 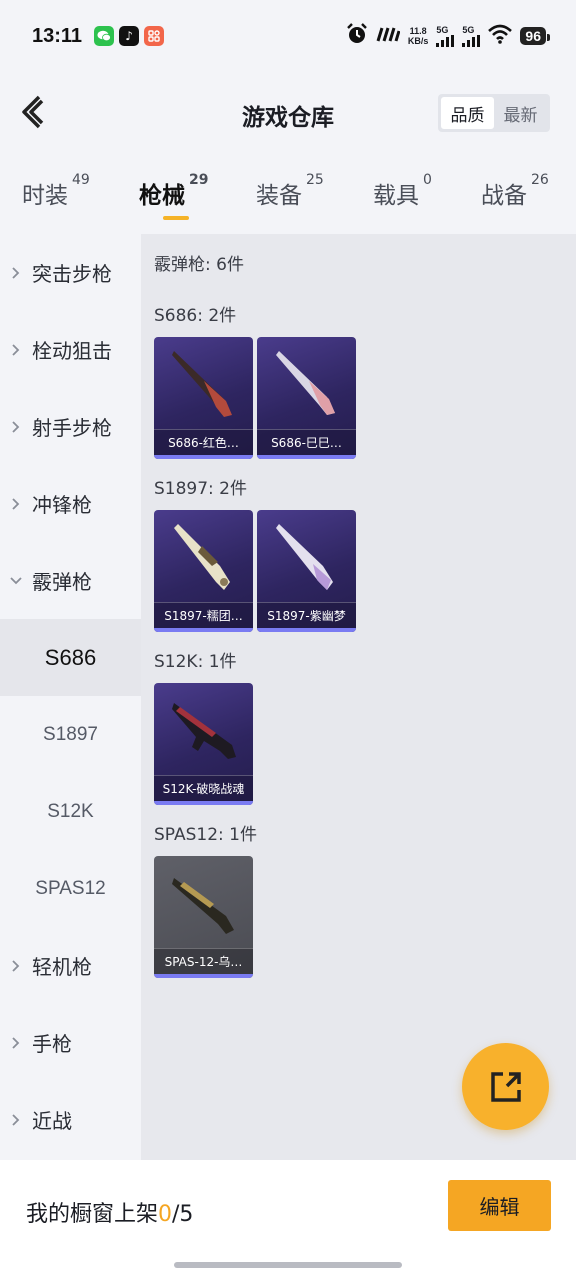 I want to click on sidebar-item-label: 射手步枪, so click(x=72, y=428).